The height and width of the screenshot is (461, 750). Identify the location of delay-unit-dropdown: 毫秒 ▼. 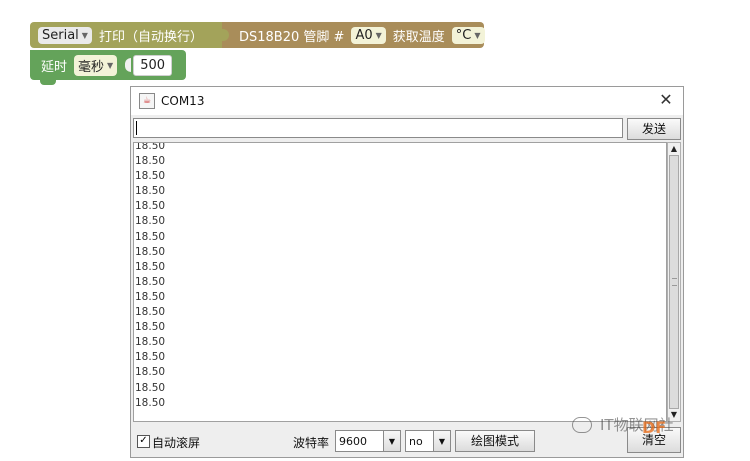
(96, 65).